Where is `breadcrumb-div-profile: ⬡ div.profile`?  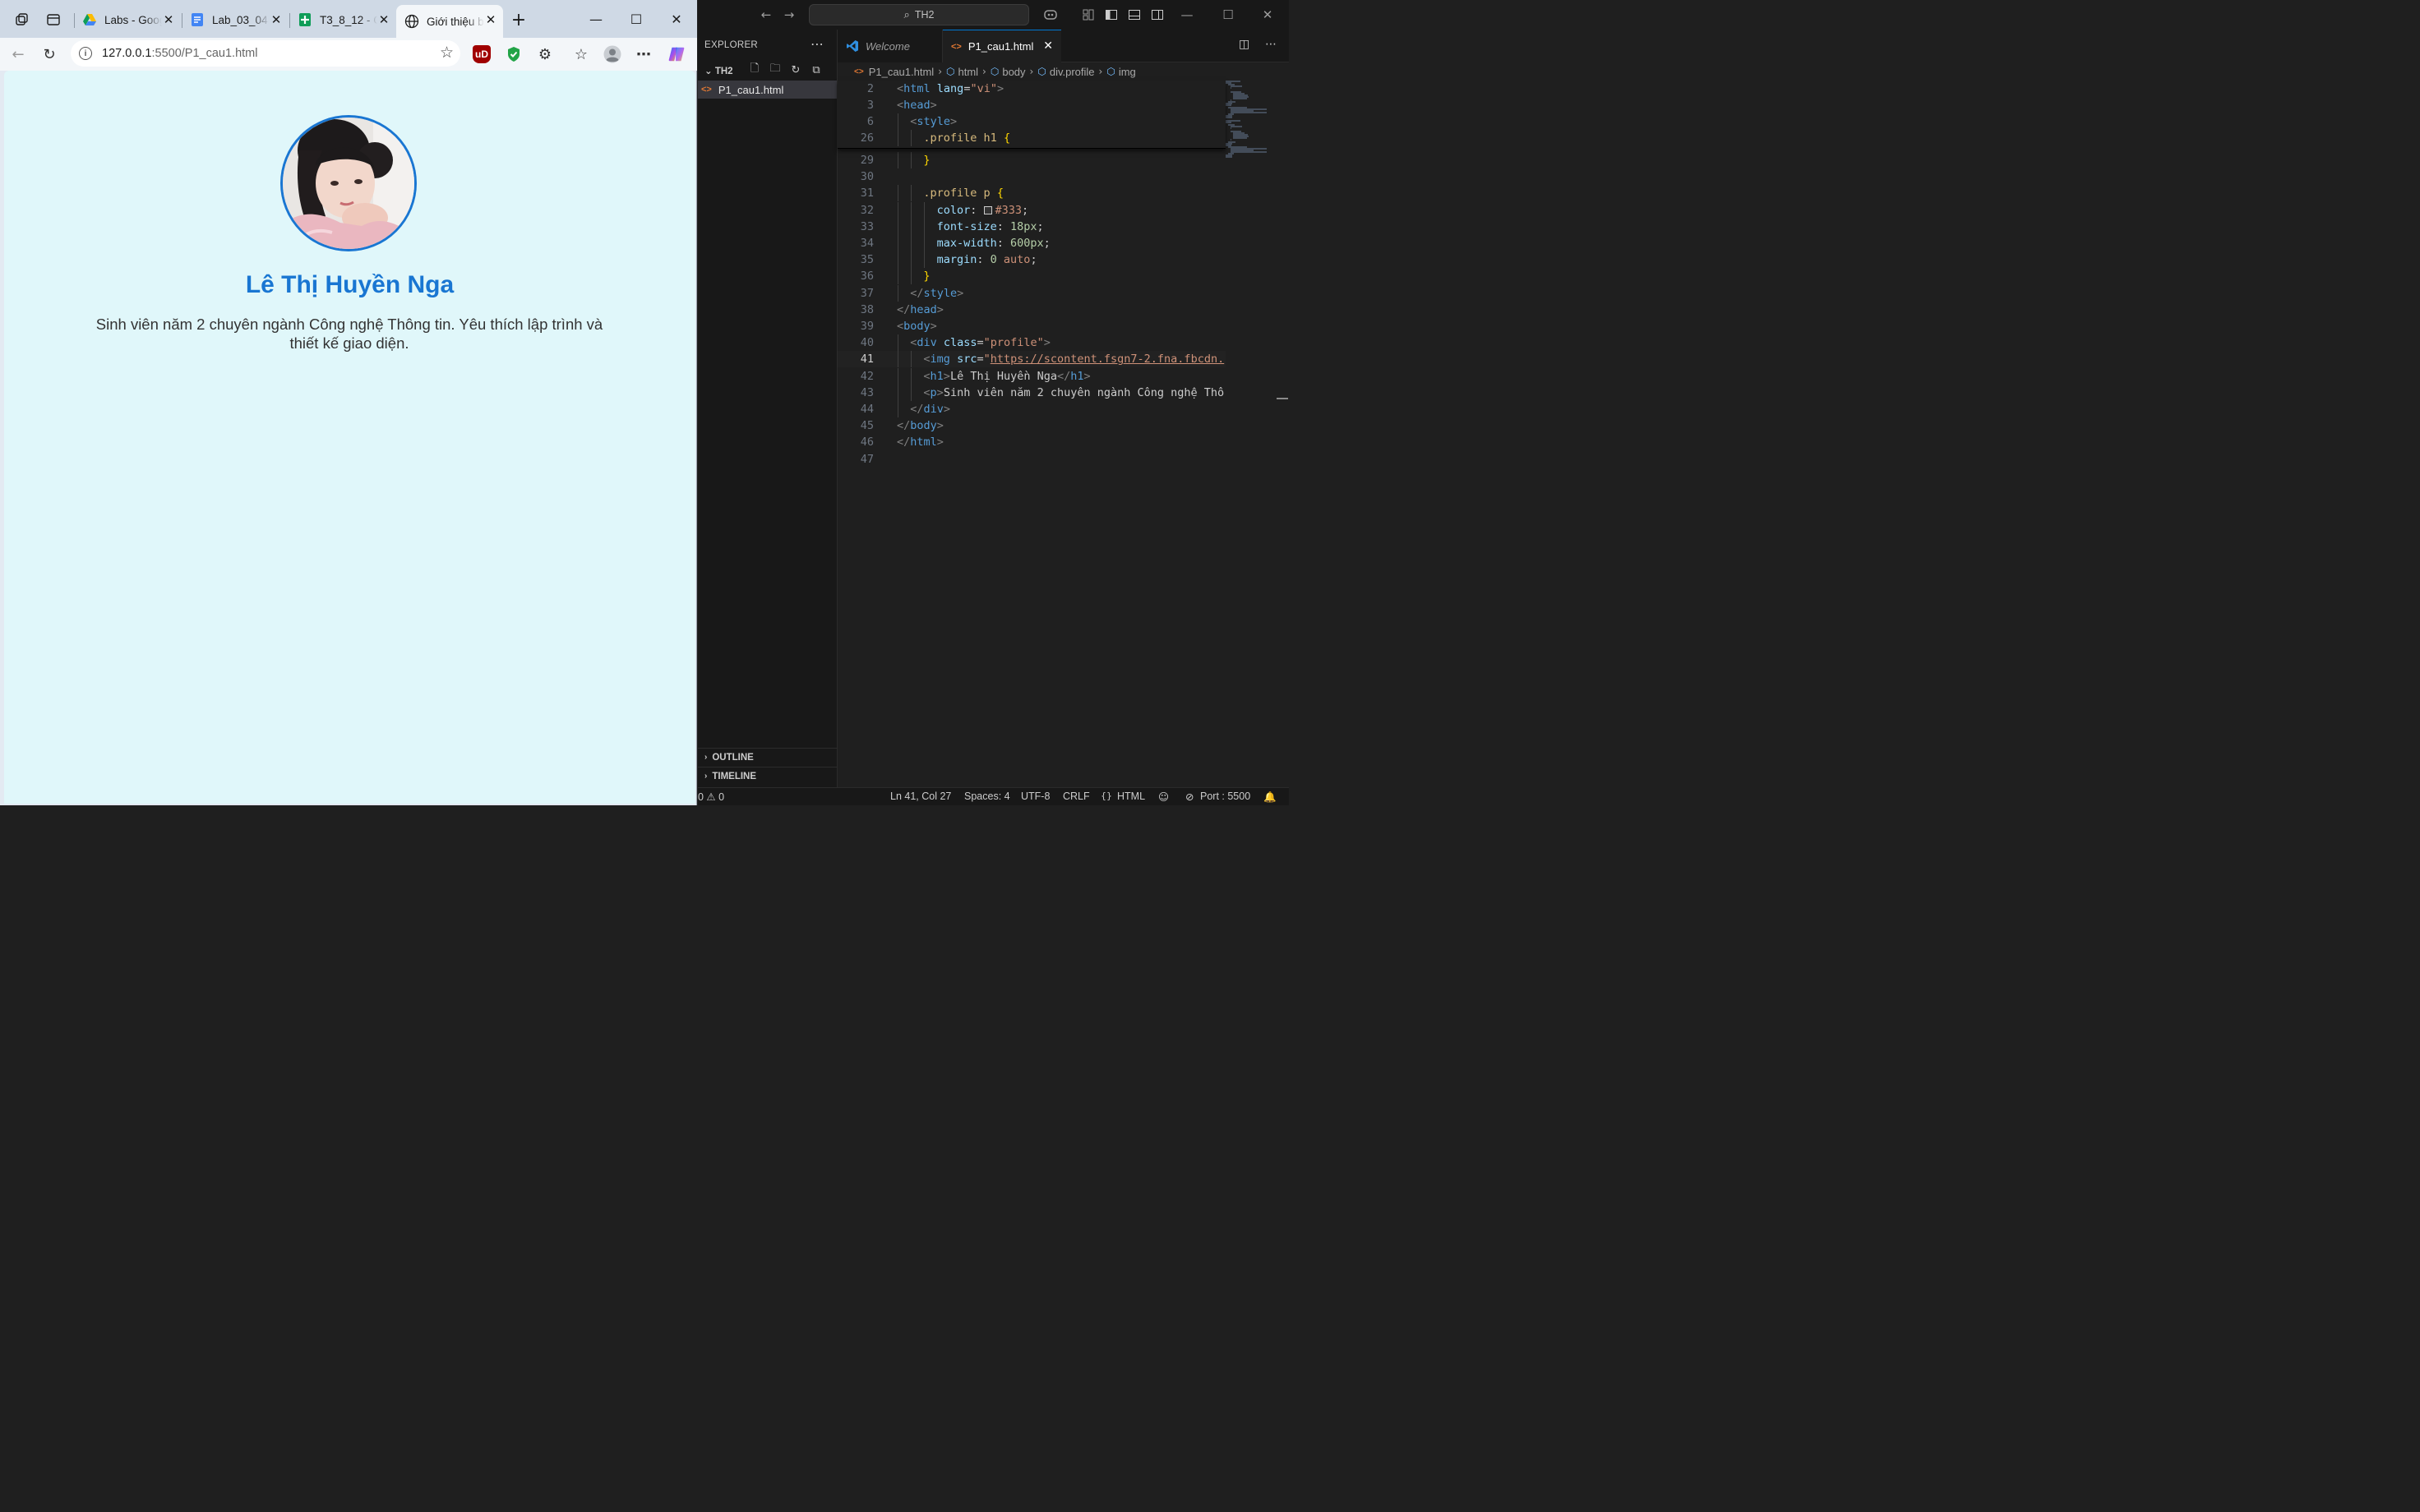
breadcrumb-div-profile: ⬡ div.profile is located at coordinates (1065, 72).